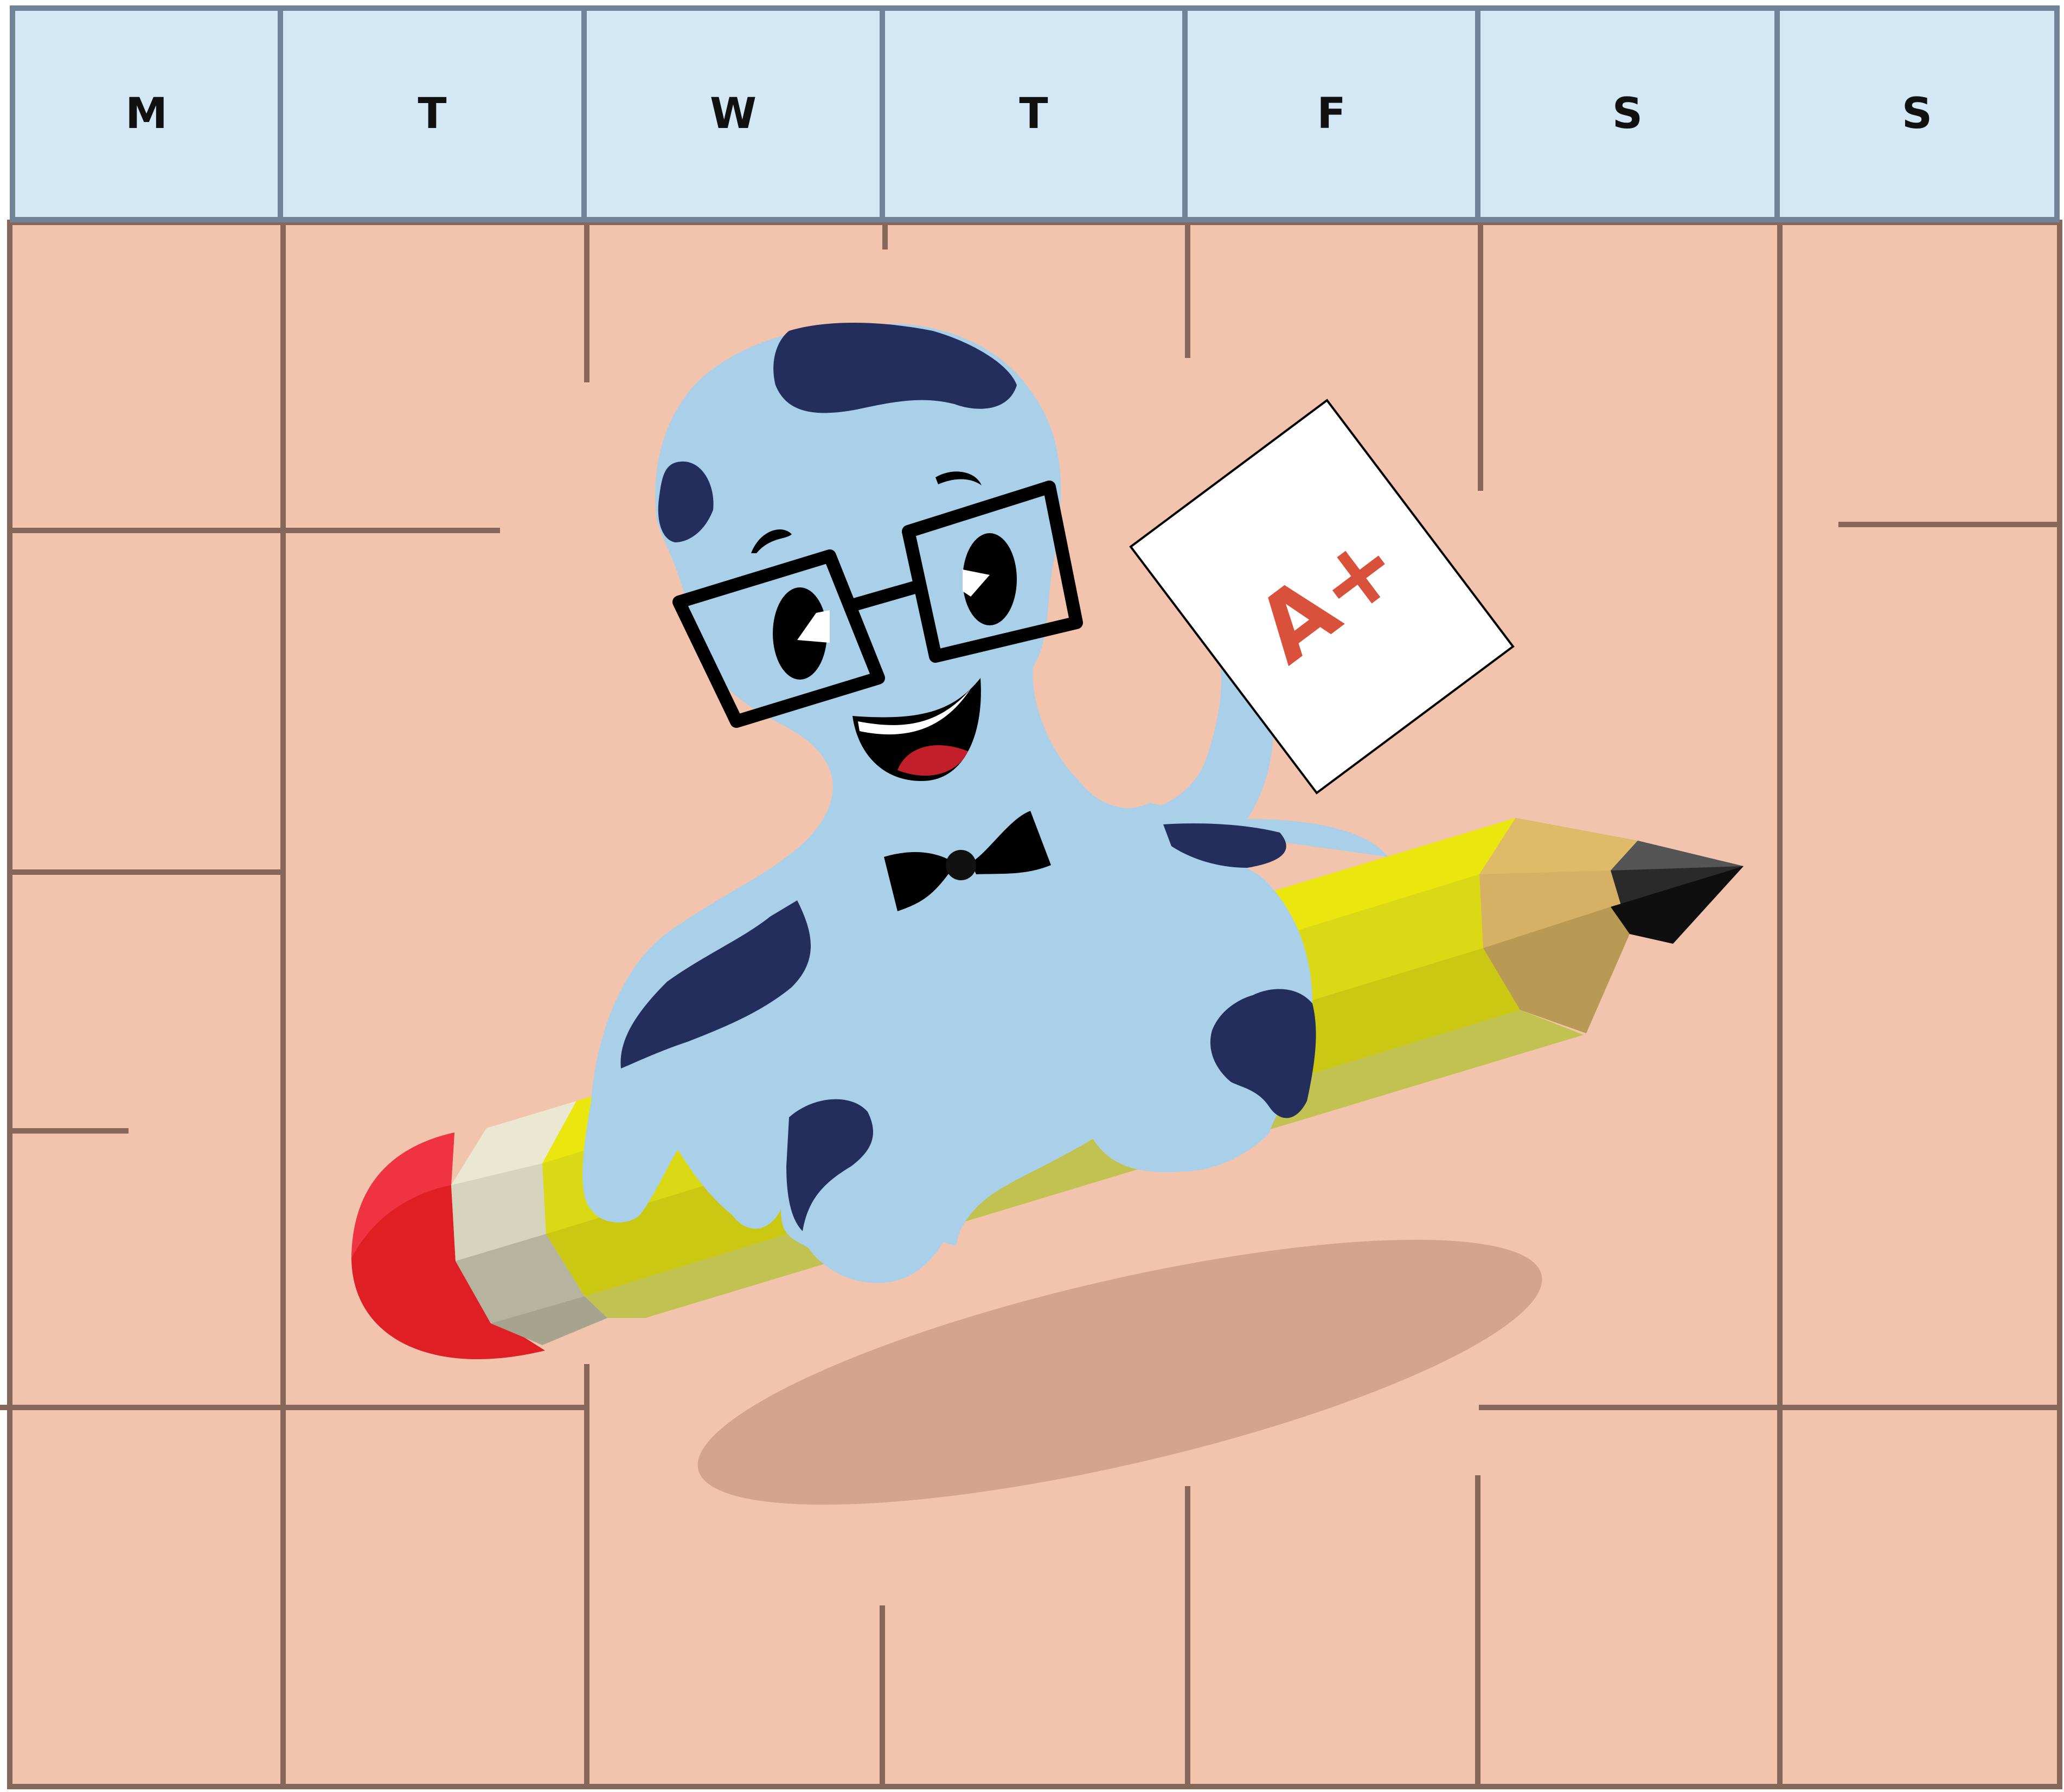  I want to click on weekday-header: M T W T F S S, so click(1035, 113).